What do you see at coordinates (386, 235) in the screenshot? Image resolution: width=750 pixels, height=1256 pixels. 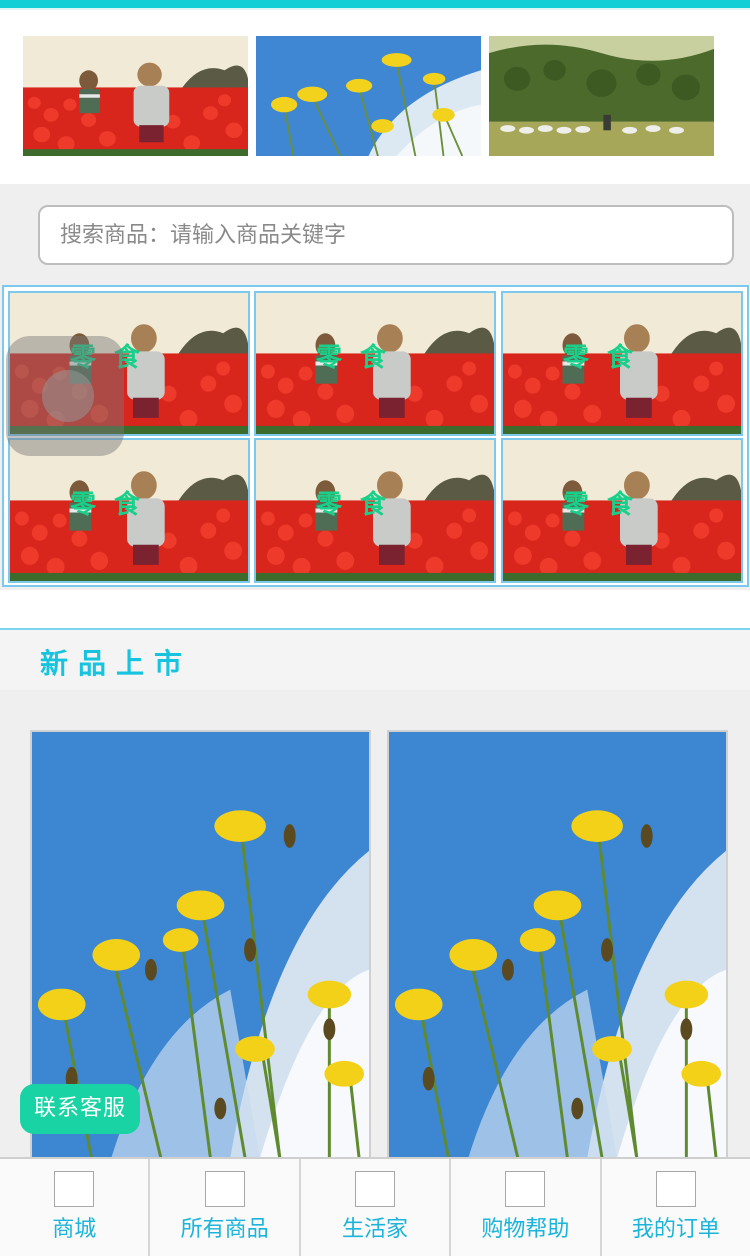 I see `search-input` at bounding box center [386, 235].